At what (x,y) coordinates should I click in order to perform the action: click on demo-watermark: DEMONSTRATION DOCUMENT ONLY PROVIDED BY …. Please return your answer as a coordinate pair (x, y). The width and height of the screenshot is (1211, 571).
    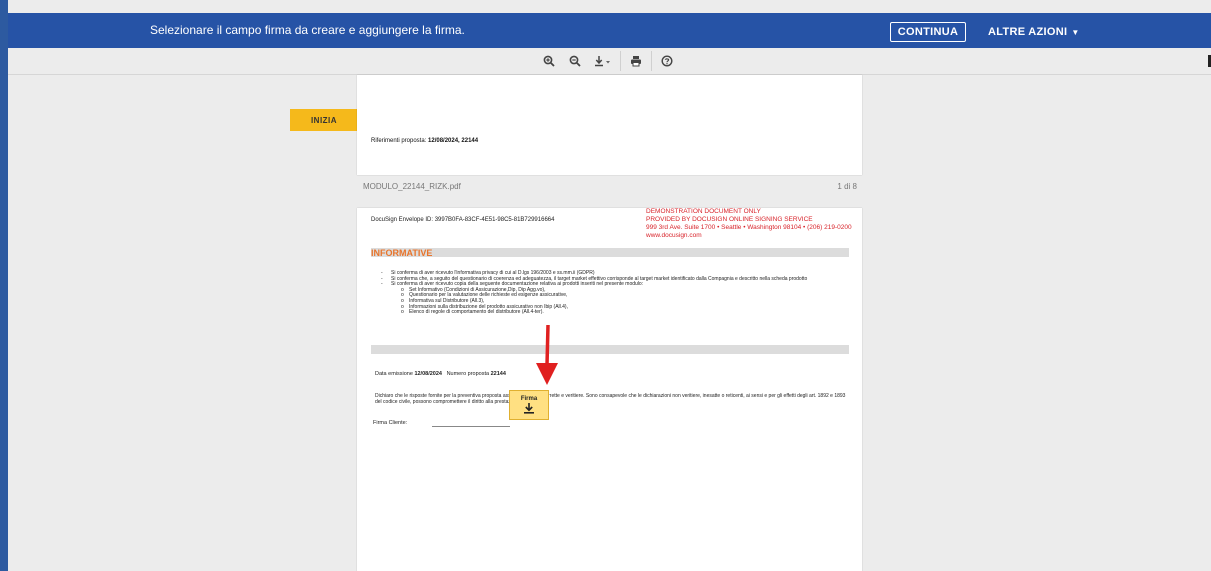
    Looking at the image, I should click on (749, 224).